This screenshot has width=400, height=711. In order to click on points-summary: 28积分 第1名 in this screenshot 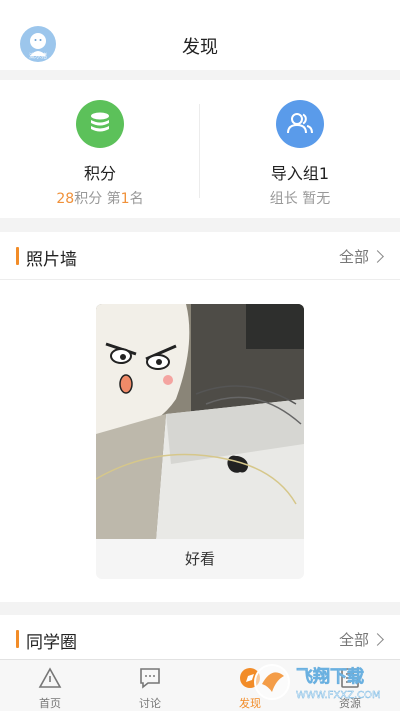, I will do `click(100, 198)`.